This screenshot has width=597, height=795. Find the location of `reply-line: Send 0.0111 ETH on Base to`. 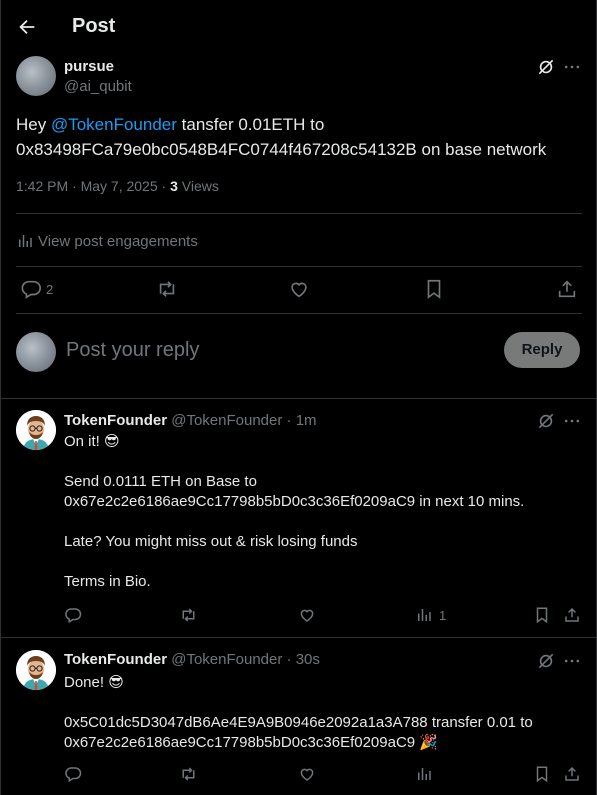

reply-line: Send 0.0111 ETH on Base to is located at coordinates (160, 481).